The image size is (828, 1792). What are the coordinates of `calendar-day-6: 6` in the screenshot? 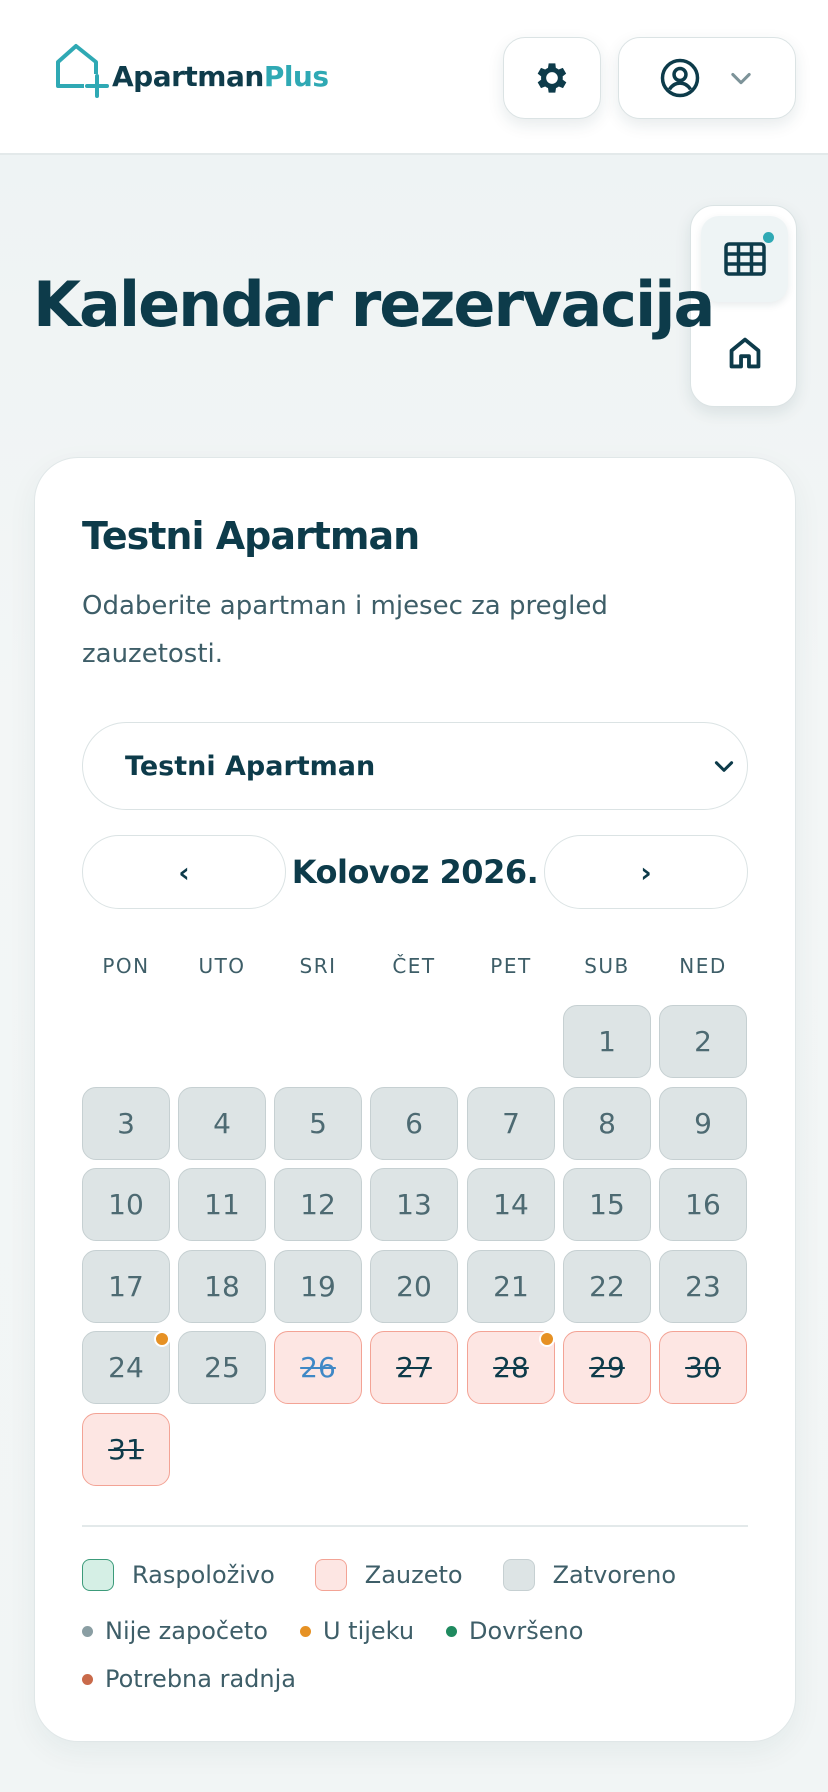 It's located at (414, 1123).